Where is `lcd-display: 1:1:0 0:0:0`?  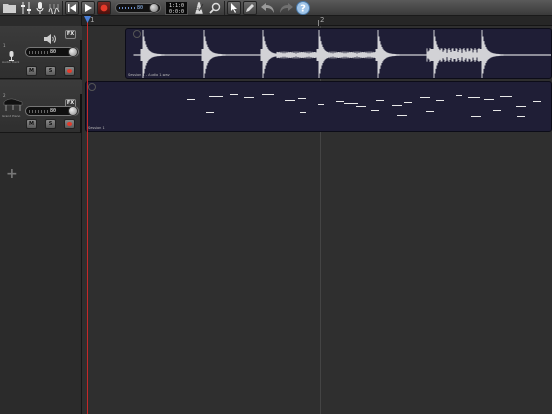 lcd-display: 1:1:0 0:0:0 is located at coordinates (176, 8).